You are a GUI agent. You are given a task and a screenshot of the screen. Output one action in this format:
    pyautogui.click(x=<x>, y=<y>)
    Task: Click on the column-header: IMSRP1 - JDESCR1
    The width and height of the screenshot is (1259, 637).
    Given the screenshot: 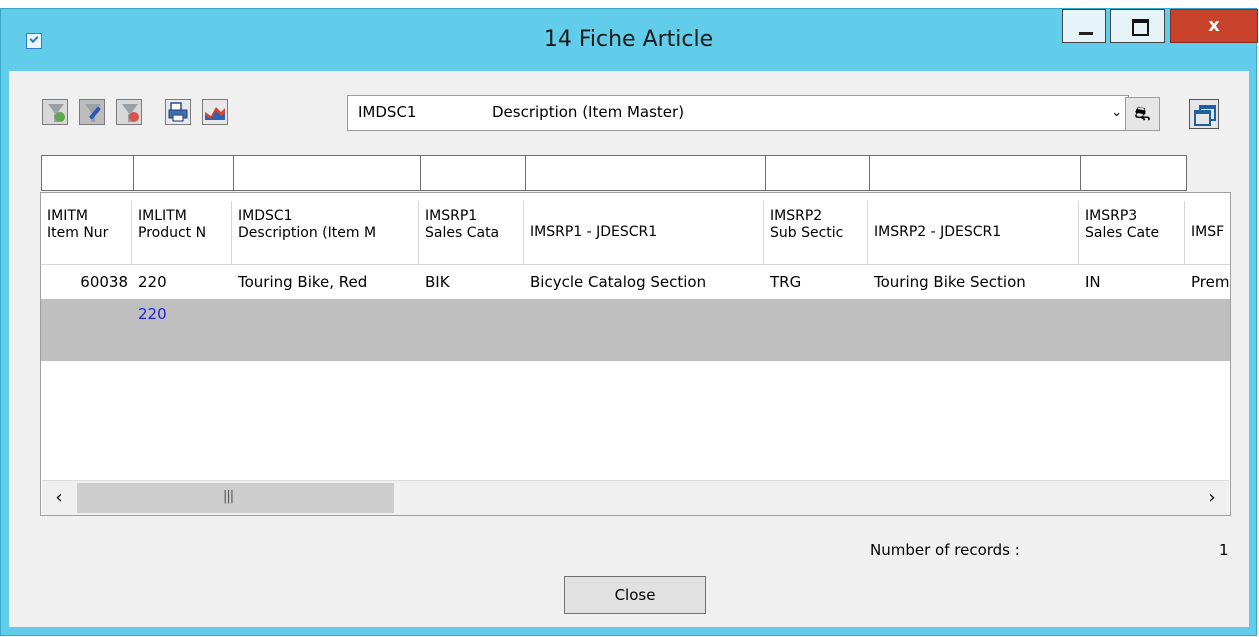 What is the action you would take?
    pyautogui.click(x=644, y=233)
    